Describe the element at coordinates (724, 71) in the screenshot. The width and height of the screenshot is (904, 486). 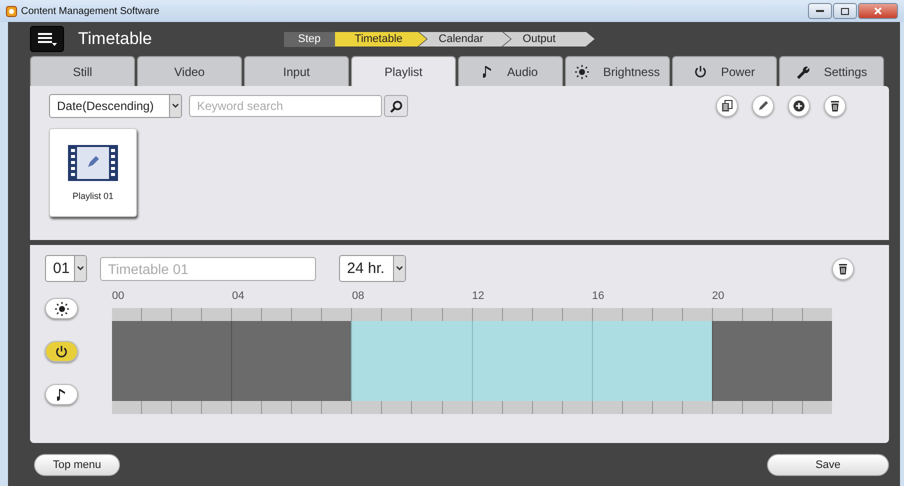
I see `tab: Power` at that location.